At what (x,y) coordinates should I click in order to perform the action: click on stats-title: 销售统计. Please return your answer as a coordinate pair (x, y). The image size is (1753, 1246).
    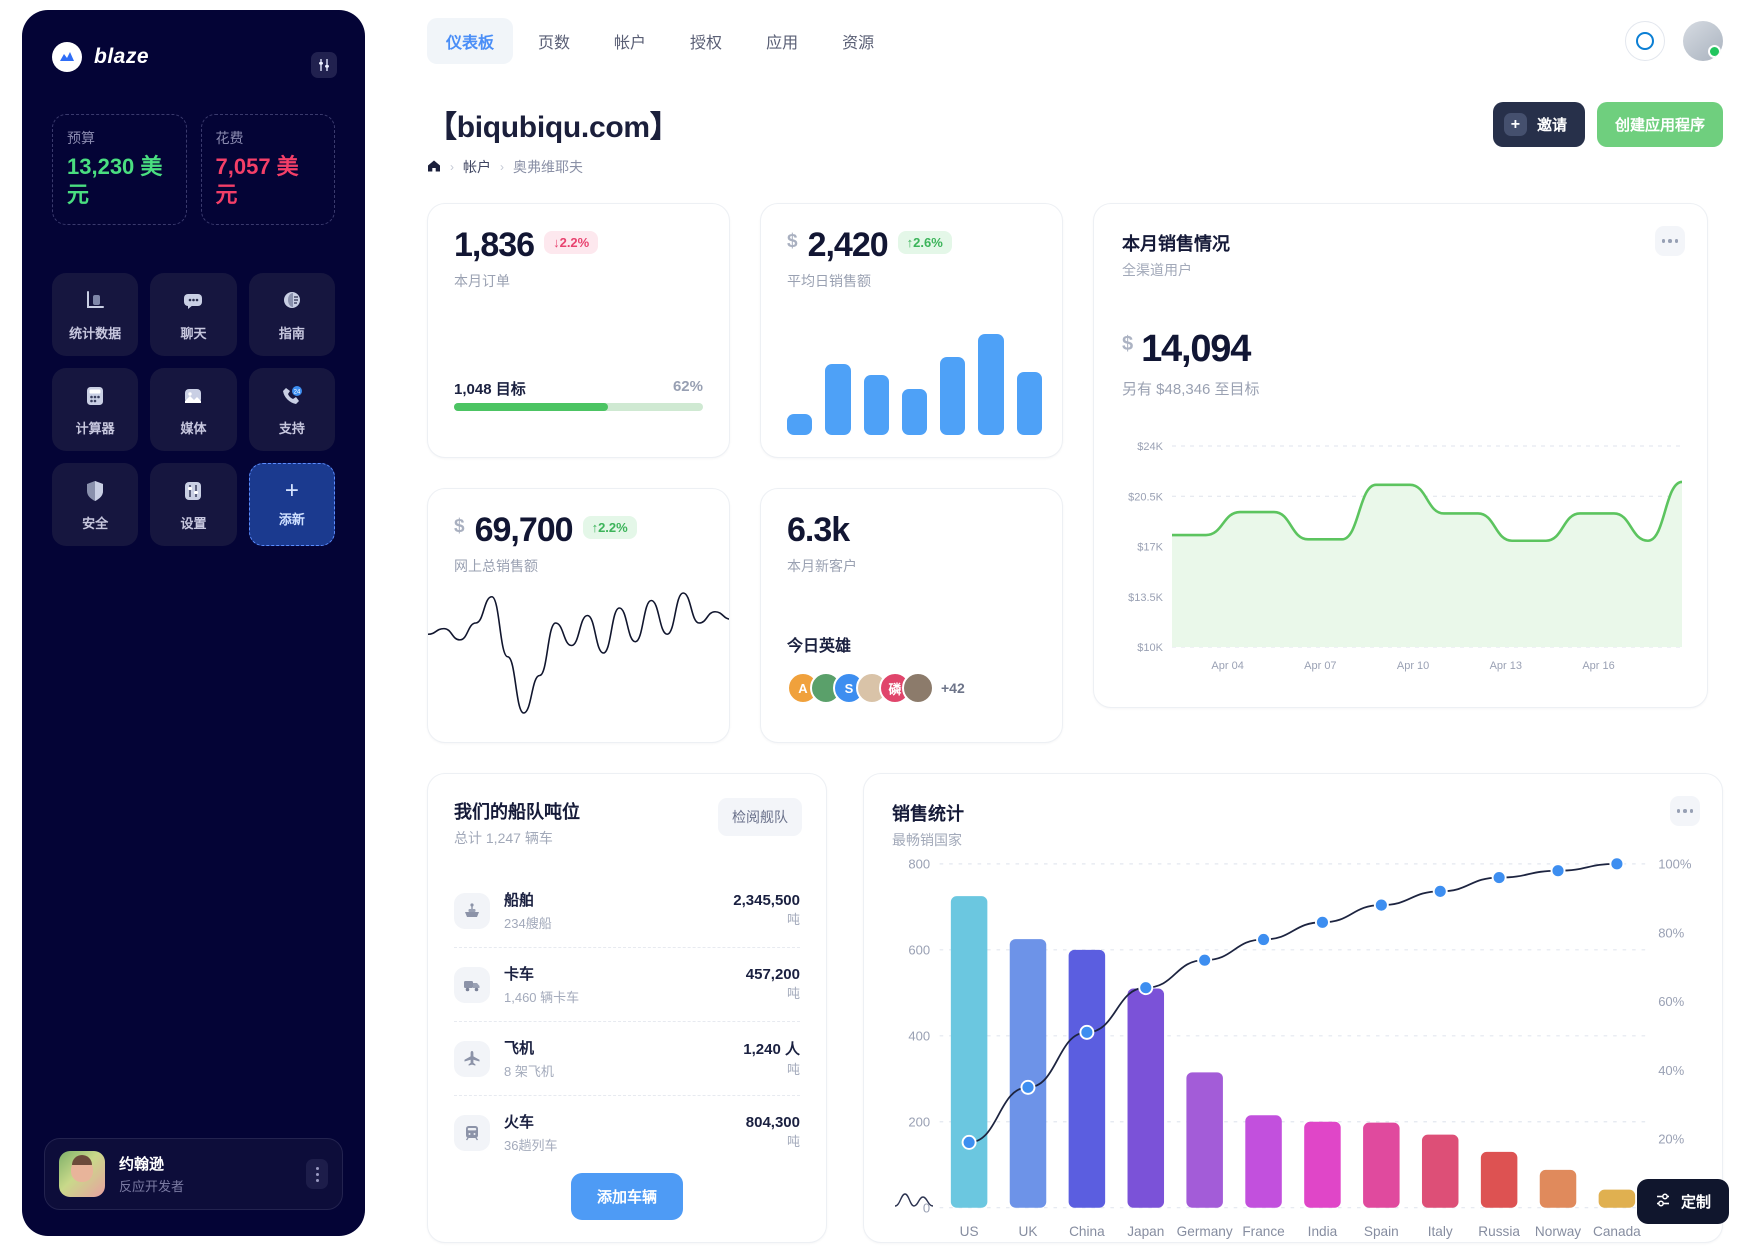
    Looking at the image, I should click on (928, 814).